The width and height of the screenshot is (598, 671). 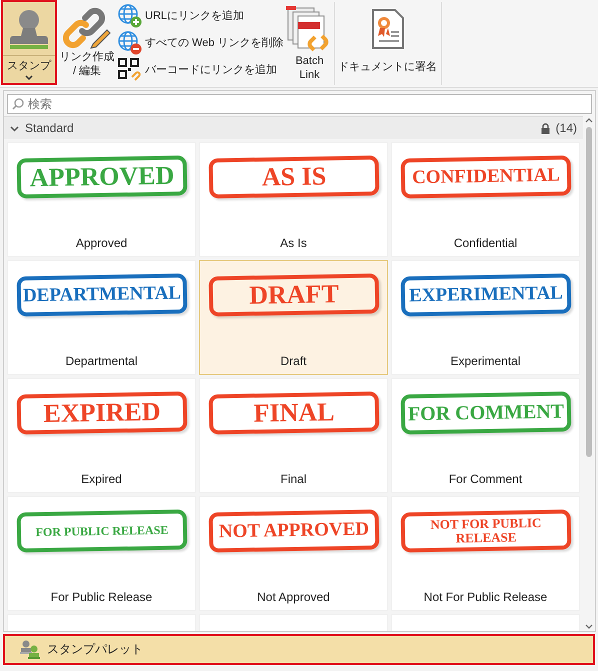 I want to click on sign-document-button: ドキュメントに署名, so click(x=388, y=43).